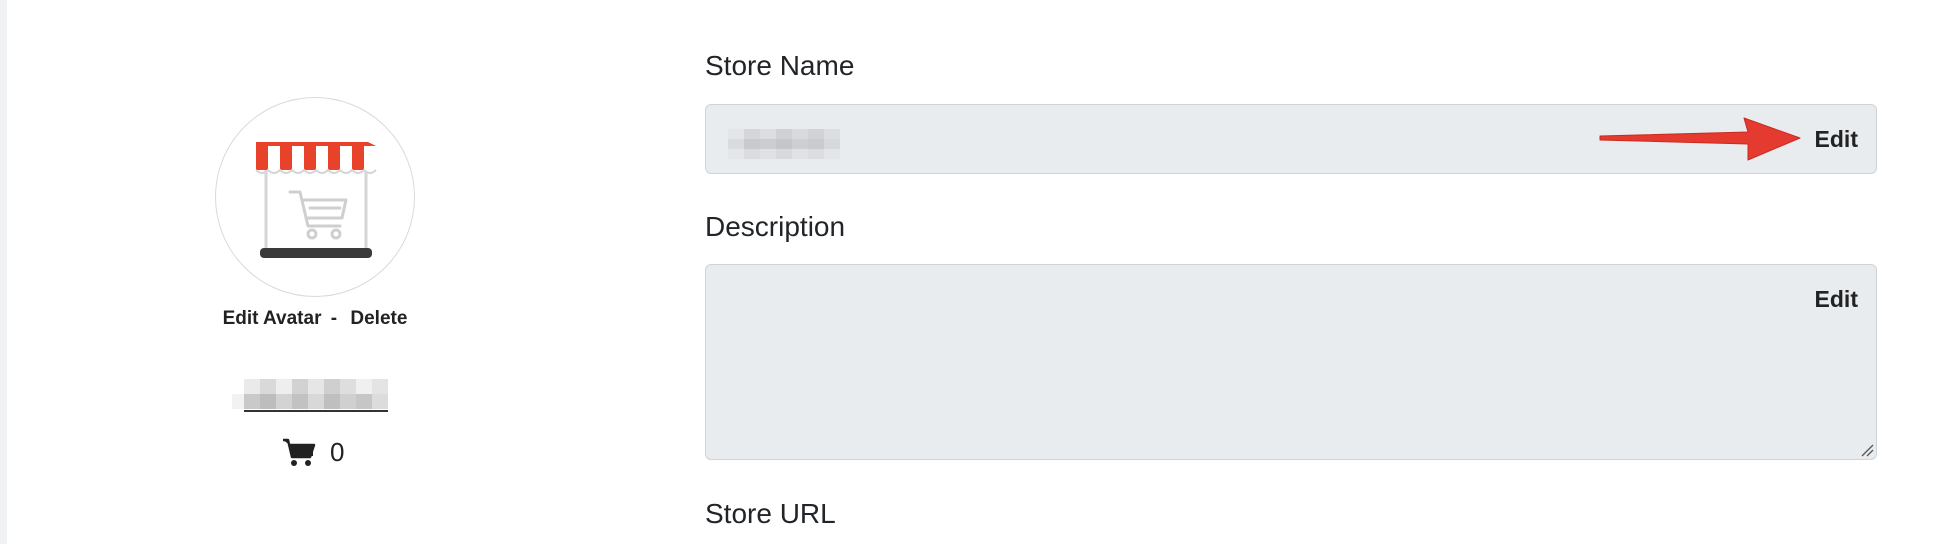  Describe the element at coordinates (316, 411) in the screenshot. I see `username-underline` at that location.